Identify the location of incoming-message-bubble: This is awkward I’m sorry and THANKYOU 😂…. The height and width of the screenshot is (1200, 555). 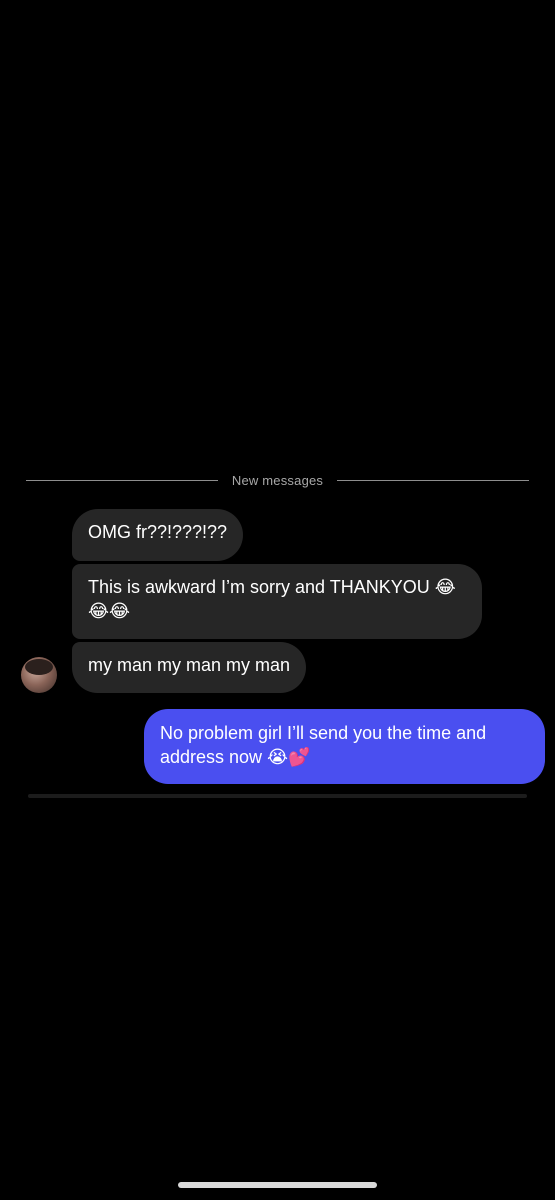
(277, 601).